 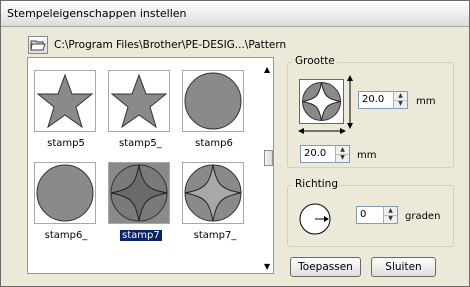 I want to click on apply-button: Toepassen, so click(x=325, y=267).